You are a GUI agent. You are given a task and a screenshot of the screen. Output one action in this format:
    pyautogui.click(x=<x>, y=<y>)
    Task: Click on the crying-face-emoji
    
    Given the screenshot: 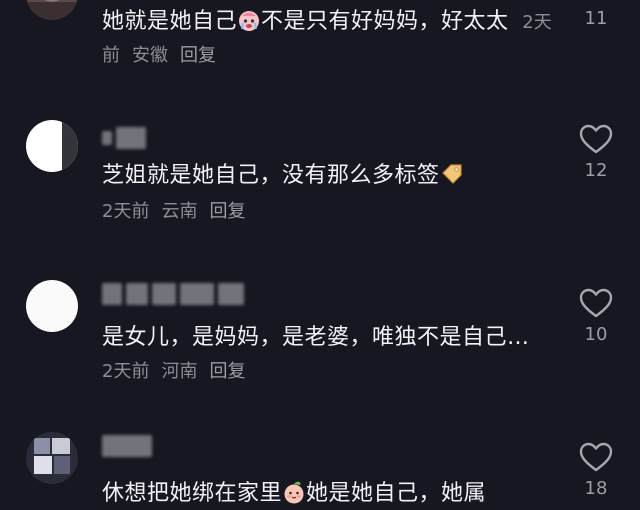 What is the action you would take?
    pyautogui.click(x=249, y=20)
    